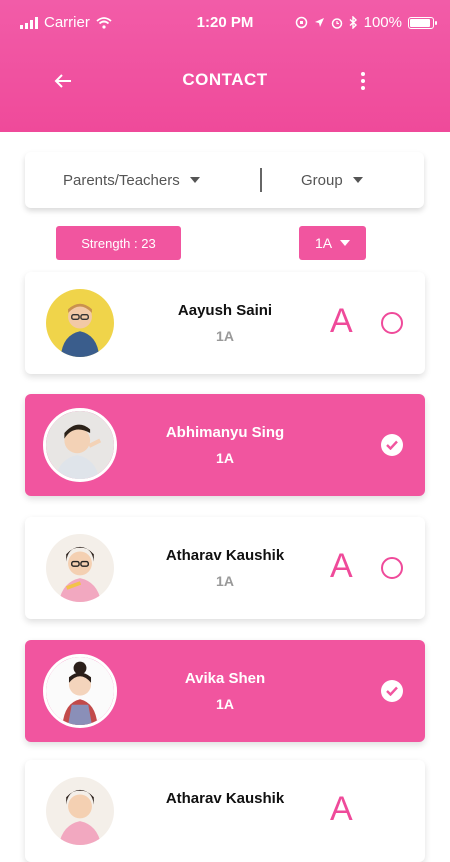 This screenshot has height=862, width=450. I want to click on orientation-lock-icon, so click(301, 22).